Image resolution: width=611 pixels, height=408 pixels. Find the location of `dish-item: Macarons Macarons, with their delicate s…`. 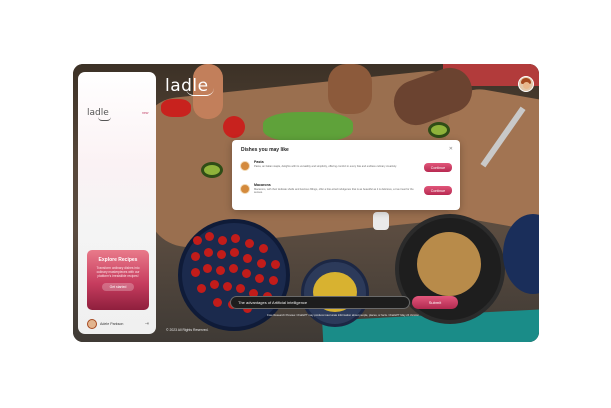

dish-item: Macarons Macarons, with their delicate s… is located at coordinates (346, 193).